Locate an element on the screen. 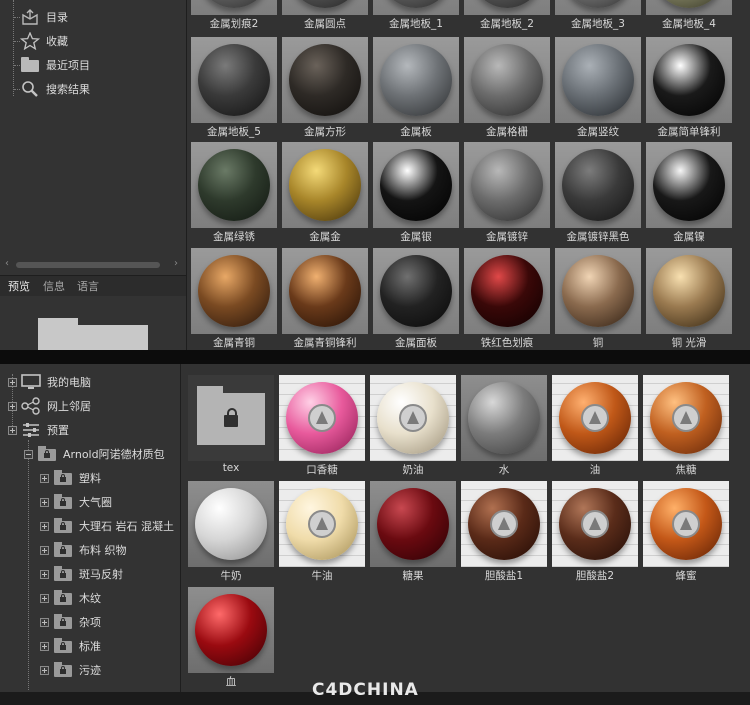 Image resolution: width=750 pixels, height=705 pixels. tree-item: 布料 织物 is located at coordinates (83, 550).